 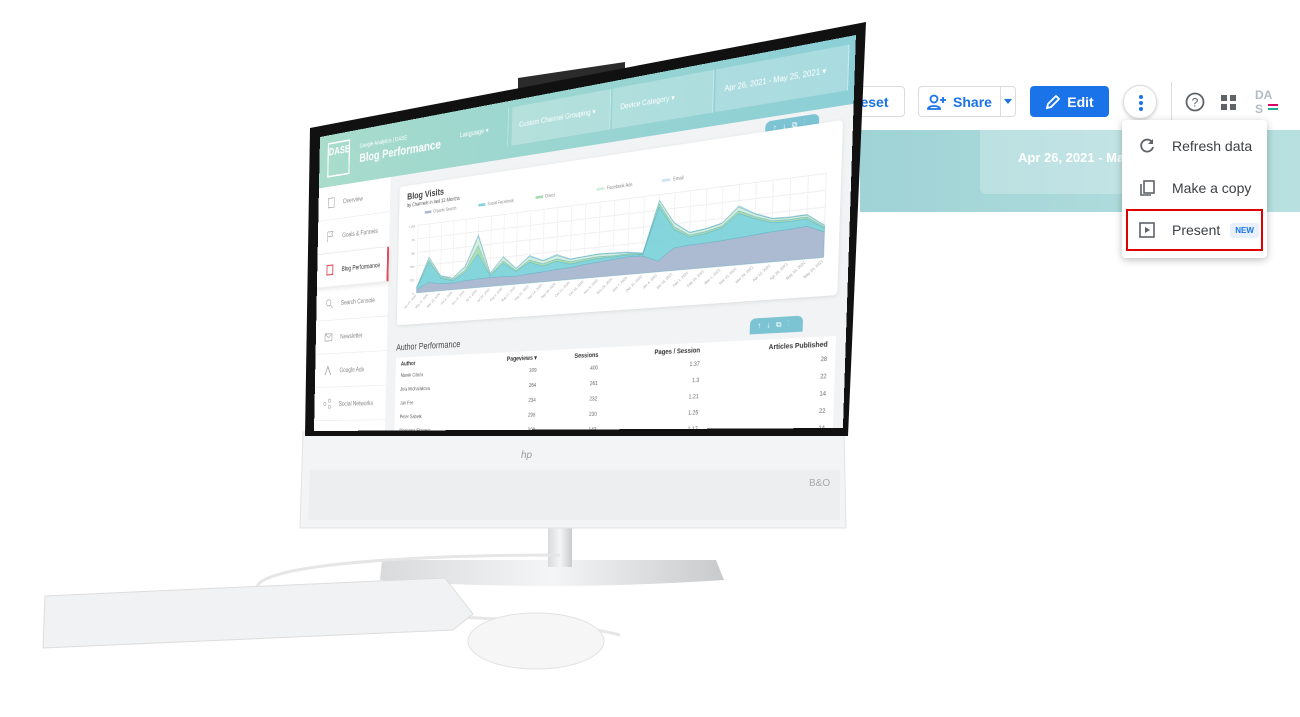 I want to click on sidebar-item-label: Blog Performance, so click(x=361, y=267).